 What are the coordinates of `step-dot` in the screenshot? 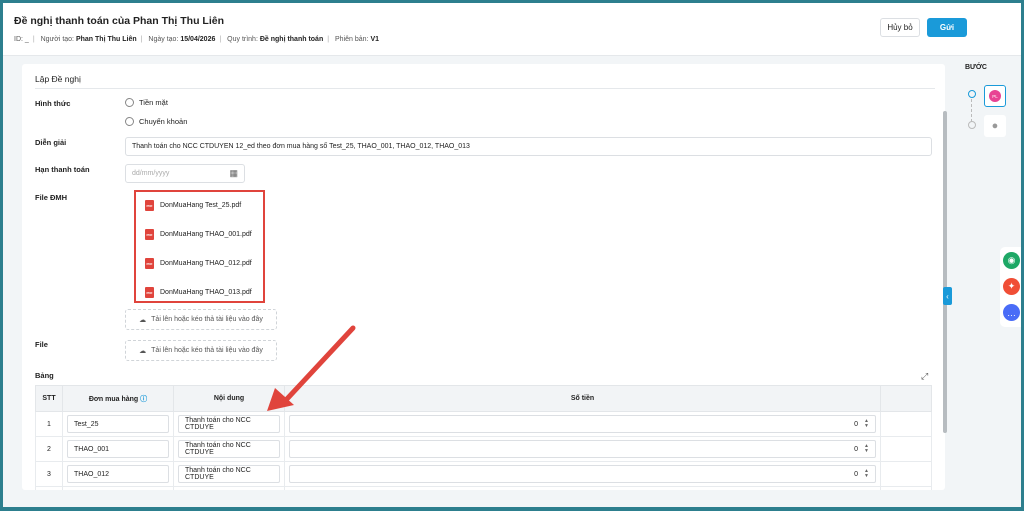 It's located at (972, 125).